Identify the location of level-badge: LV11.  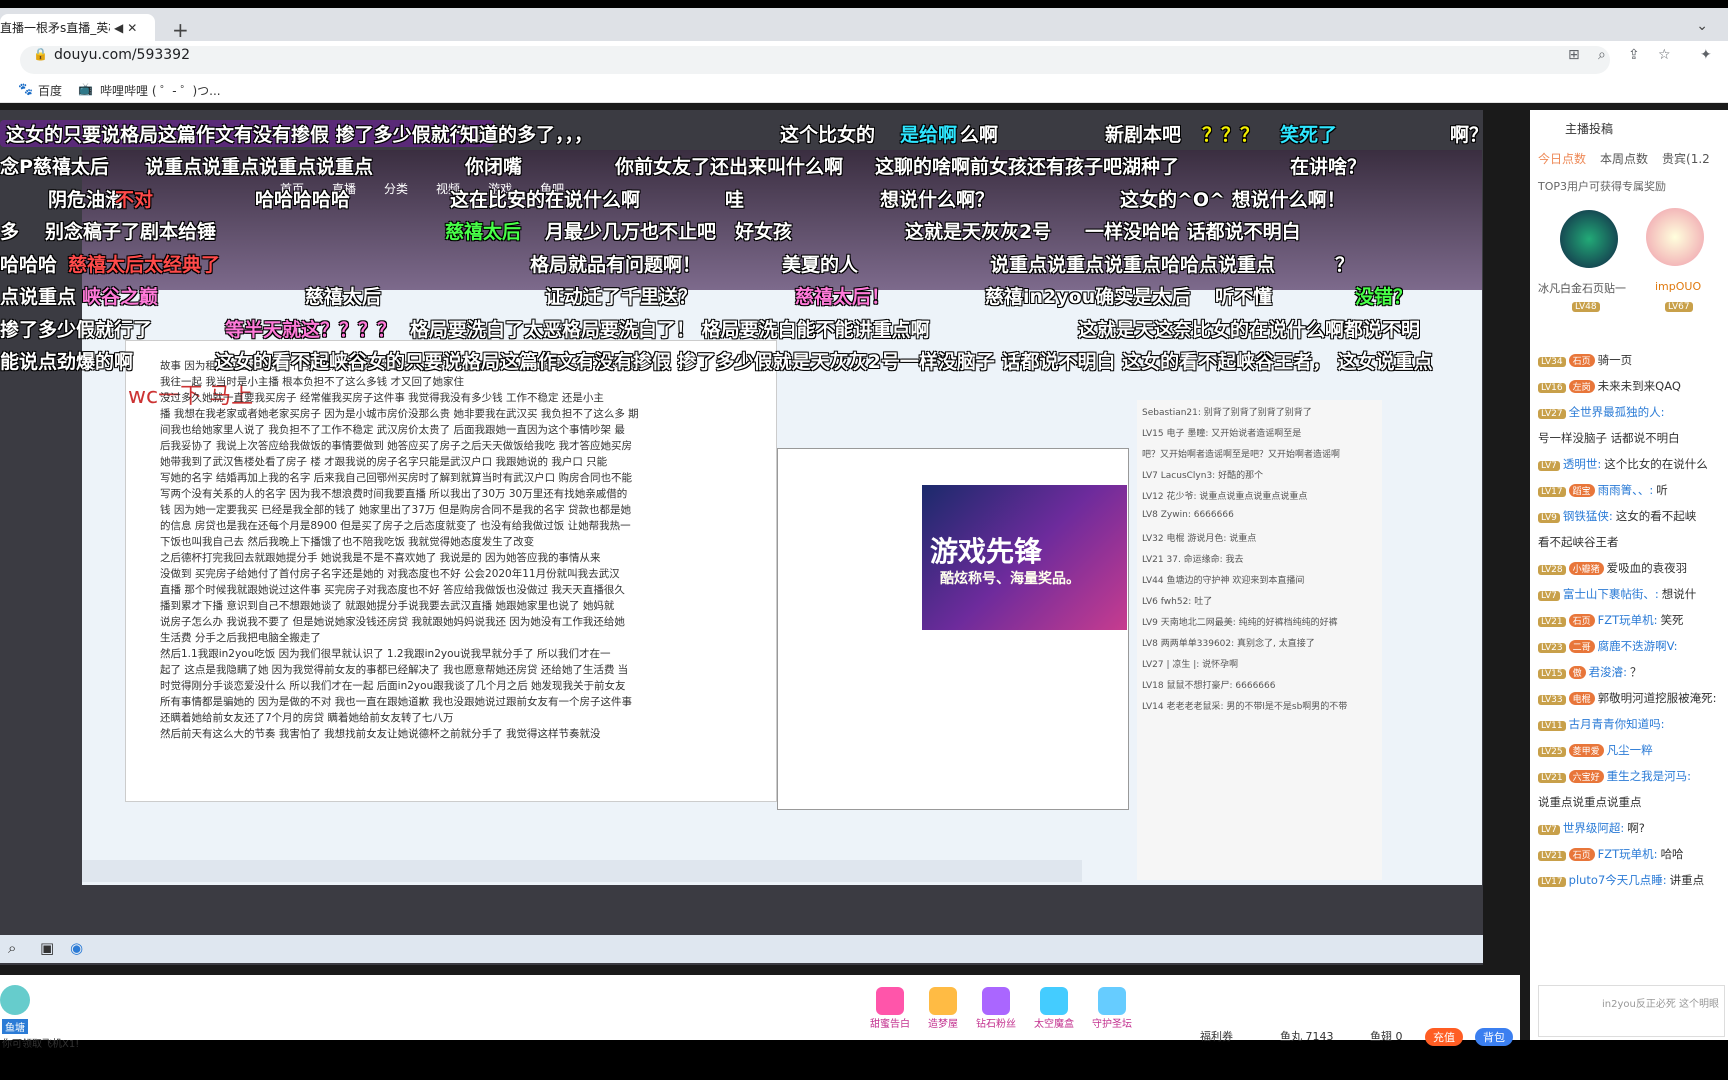
(1552, 726).